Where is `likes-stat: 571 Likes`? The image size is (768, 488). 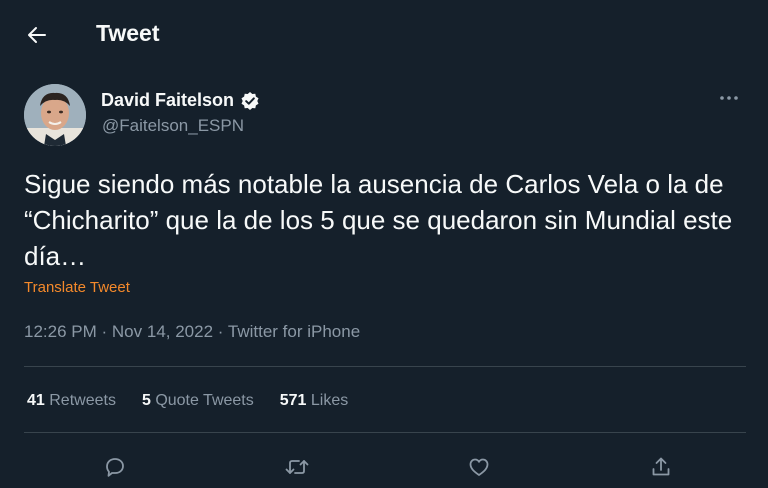
likes-stat: 571 Likes is located at coordinates (314, 401).